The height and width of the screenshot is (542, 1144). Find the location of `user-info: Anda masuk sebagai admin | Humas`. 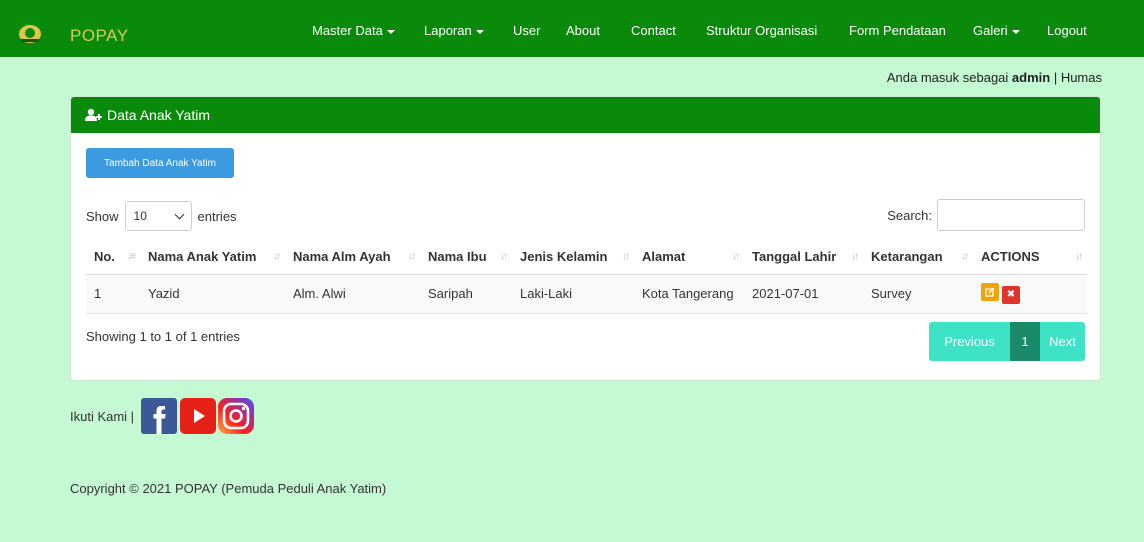

user-info: Anda masuk sebagai admin | Humas is located at coordinates (994, 77).